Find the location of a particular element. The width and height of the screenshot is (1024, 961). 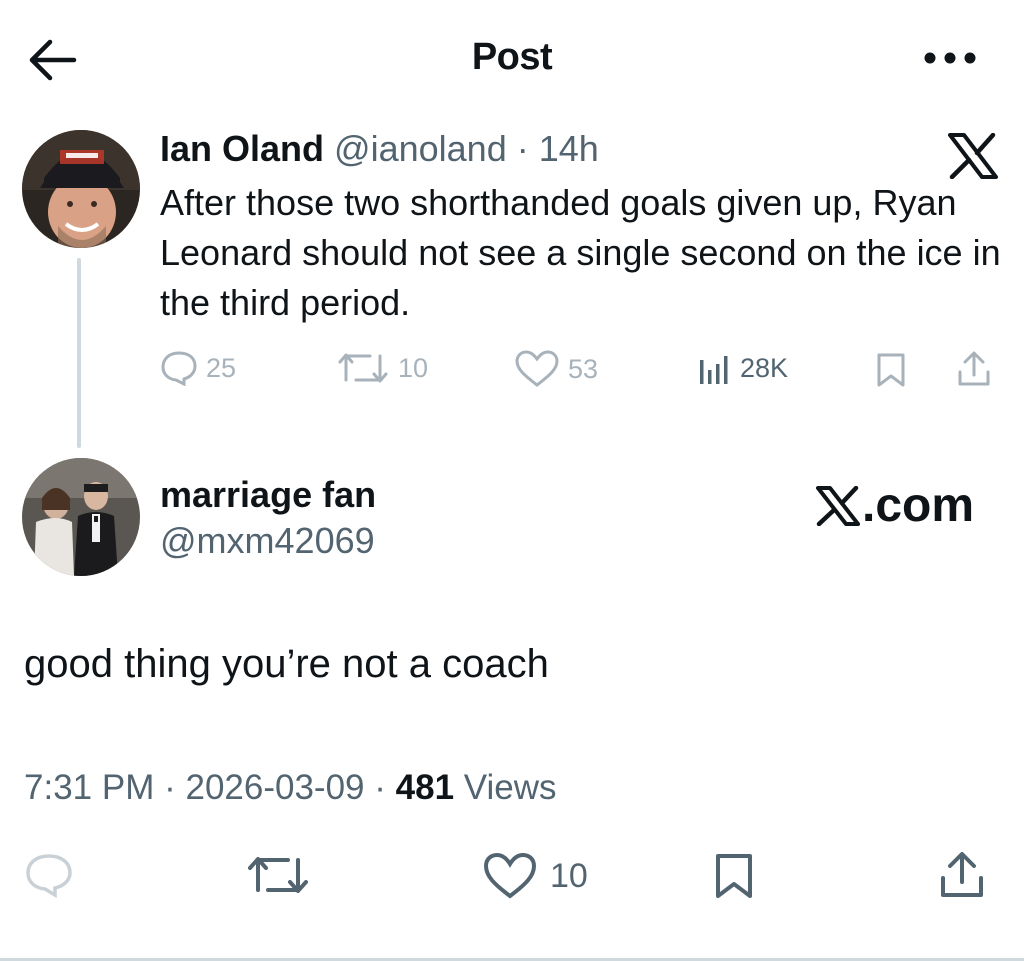

share-button is located at coordinates (962, 875).